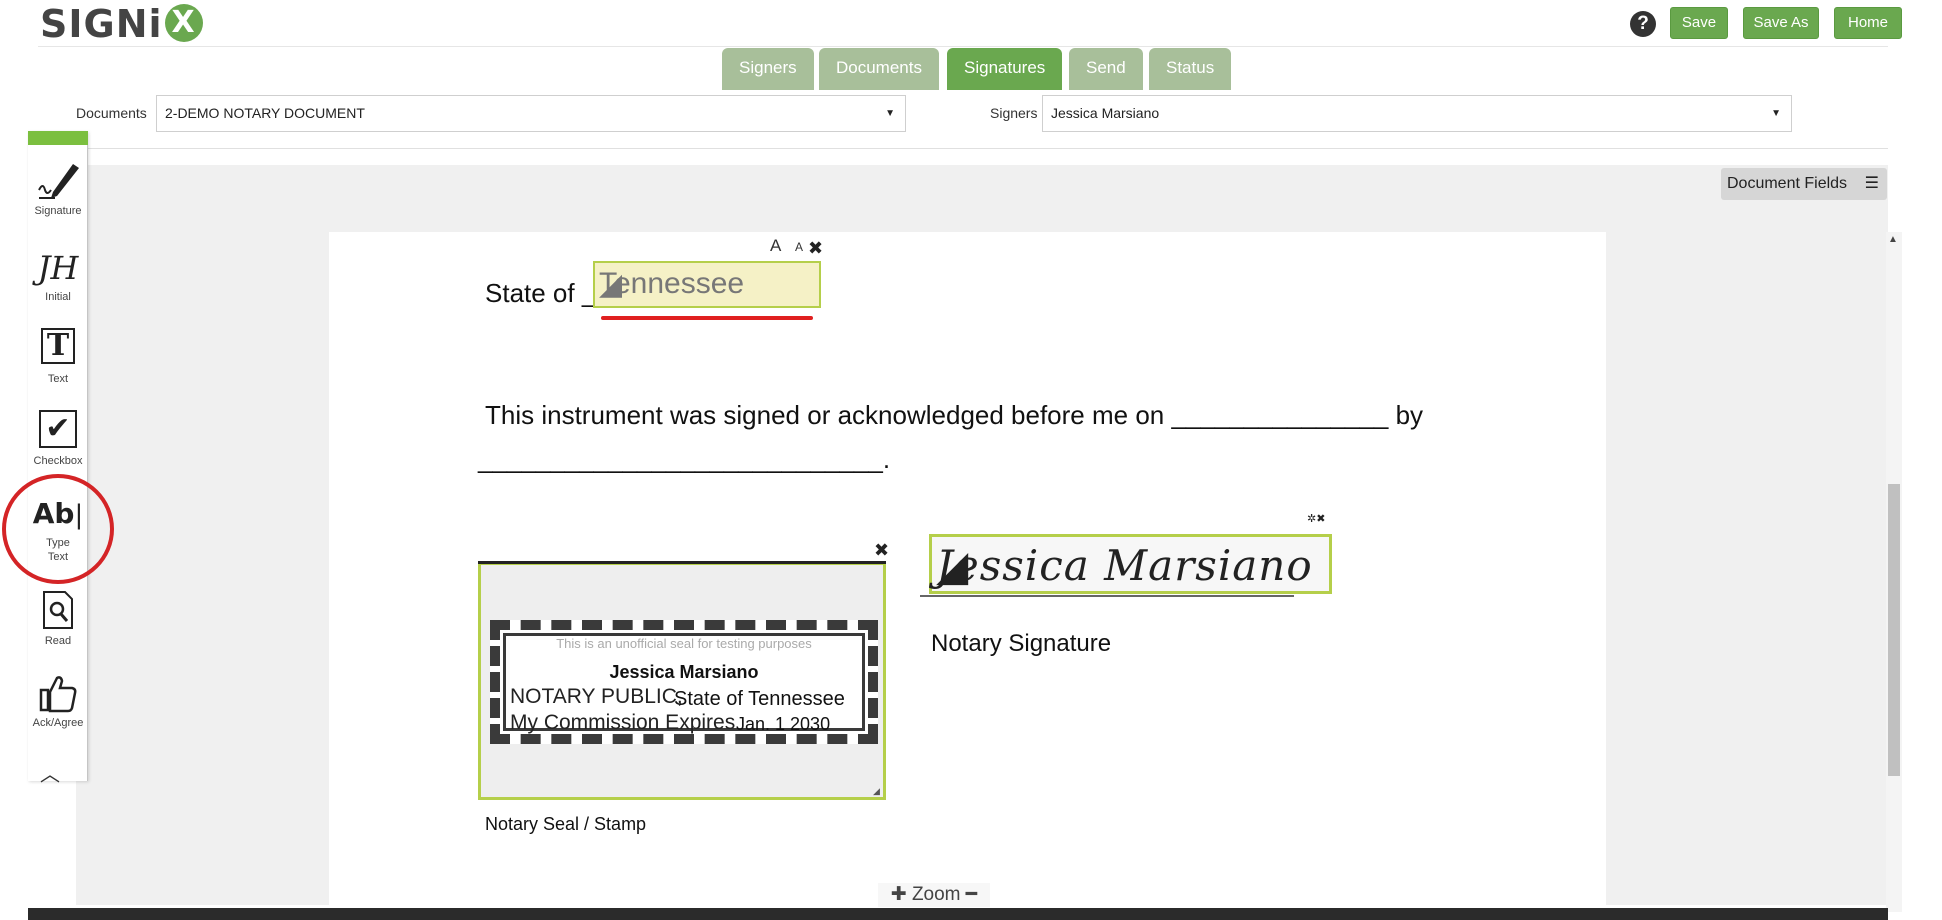 The height and width of the screenshot is (920, 1942). Describe the element at coordinates (1105, 113) in the screenshot. I see `signers-select-value: Jessica Marsiano` at that location.